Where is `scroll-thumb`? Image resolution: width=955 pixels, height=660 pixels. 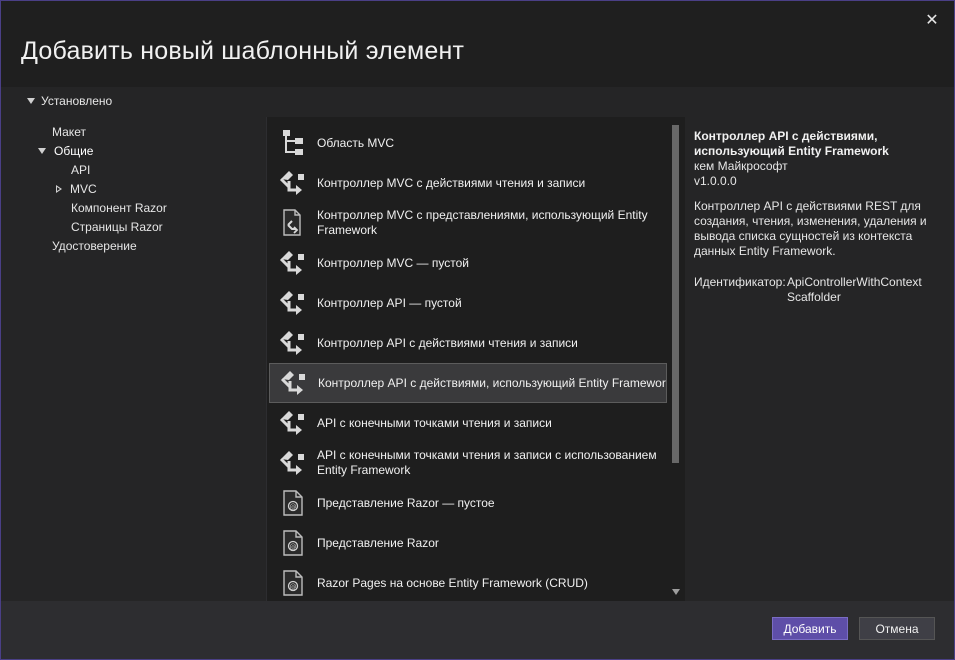
scroll-thumb is located at coordinates (675, 294).